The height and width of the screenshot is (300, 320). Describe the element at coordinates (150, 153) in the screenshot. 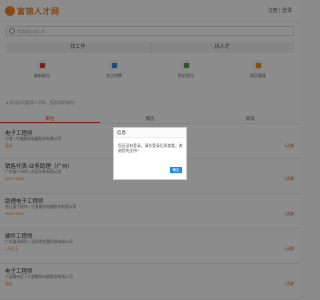

I see `login-required-dialog: 信息 您还没有登录，请先登录后再查看，谢谢您的支持！ 确定` at that location.